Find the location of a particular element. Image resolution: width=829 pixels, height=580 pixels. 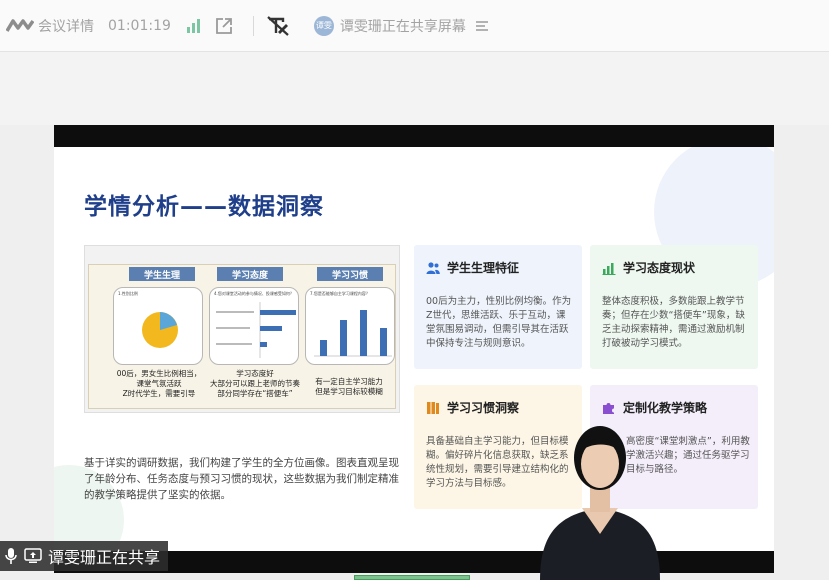

sharing-name-tag: 谭雯珊正在共享 is located at coordinates (84, 556).